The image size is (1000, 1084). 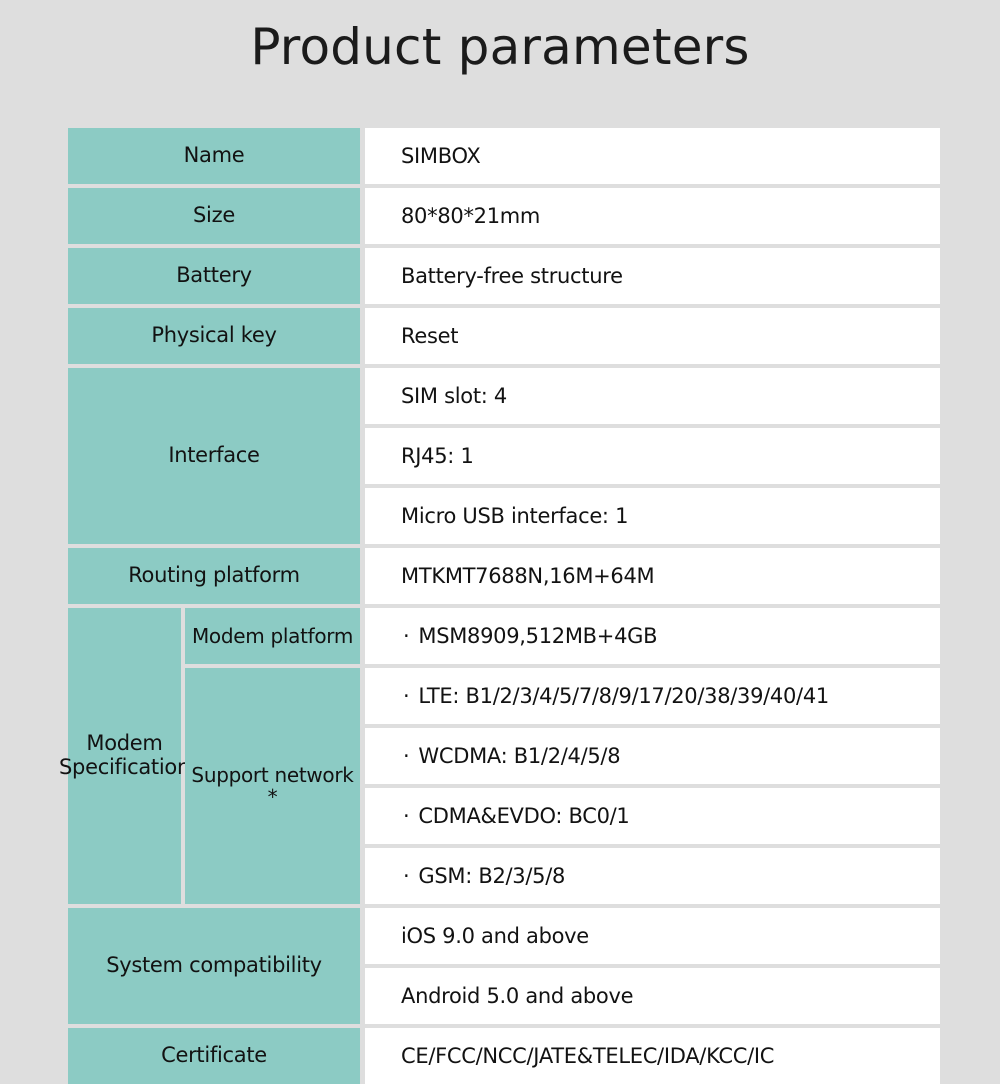 What do you see at coordinates (652, 936) in the screenshot?
I see `row-value-system-compatibility-ios: iOS 9.0 and above` at bounding box center [652, 936].